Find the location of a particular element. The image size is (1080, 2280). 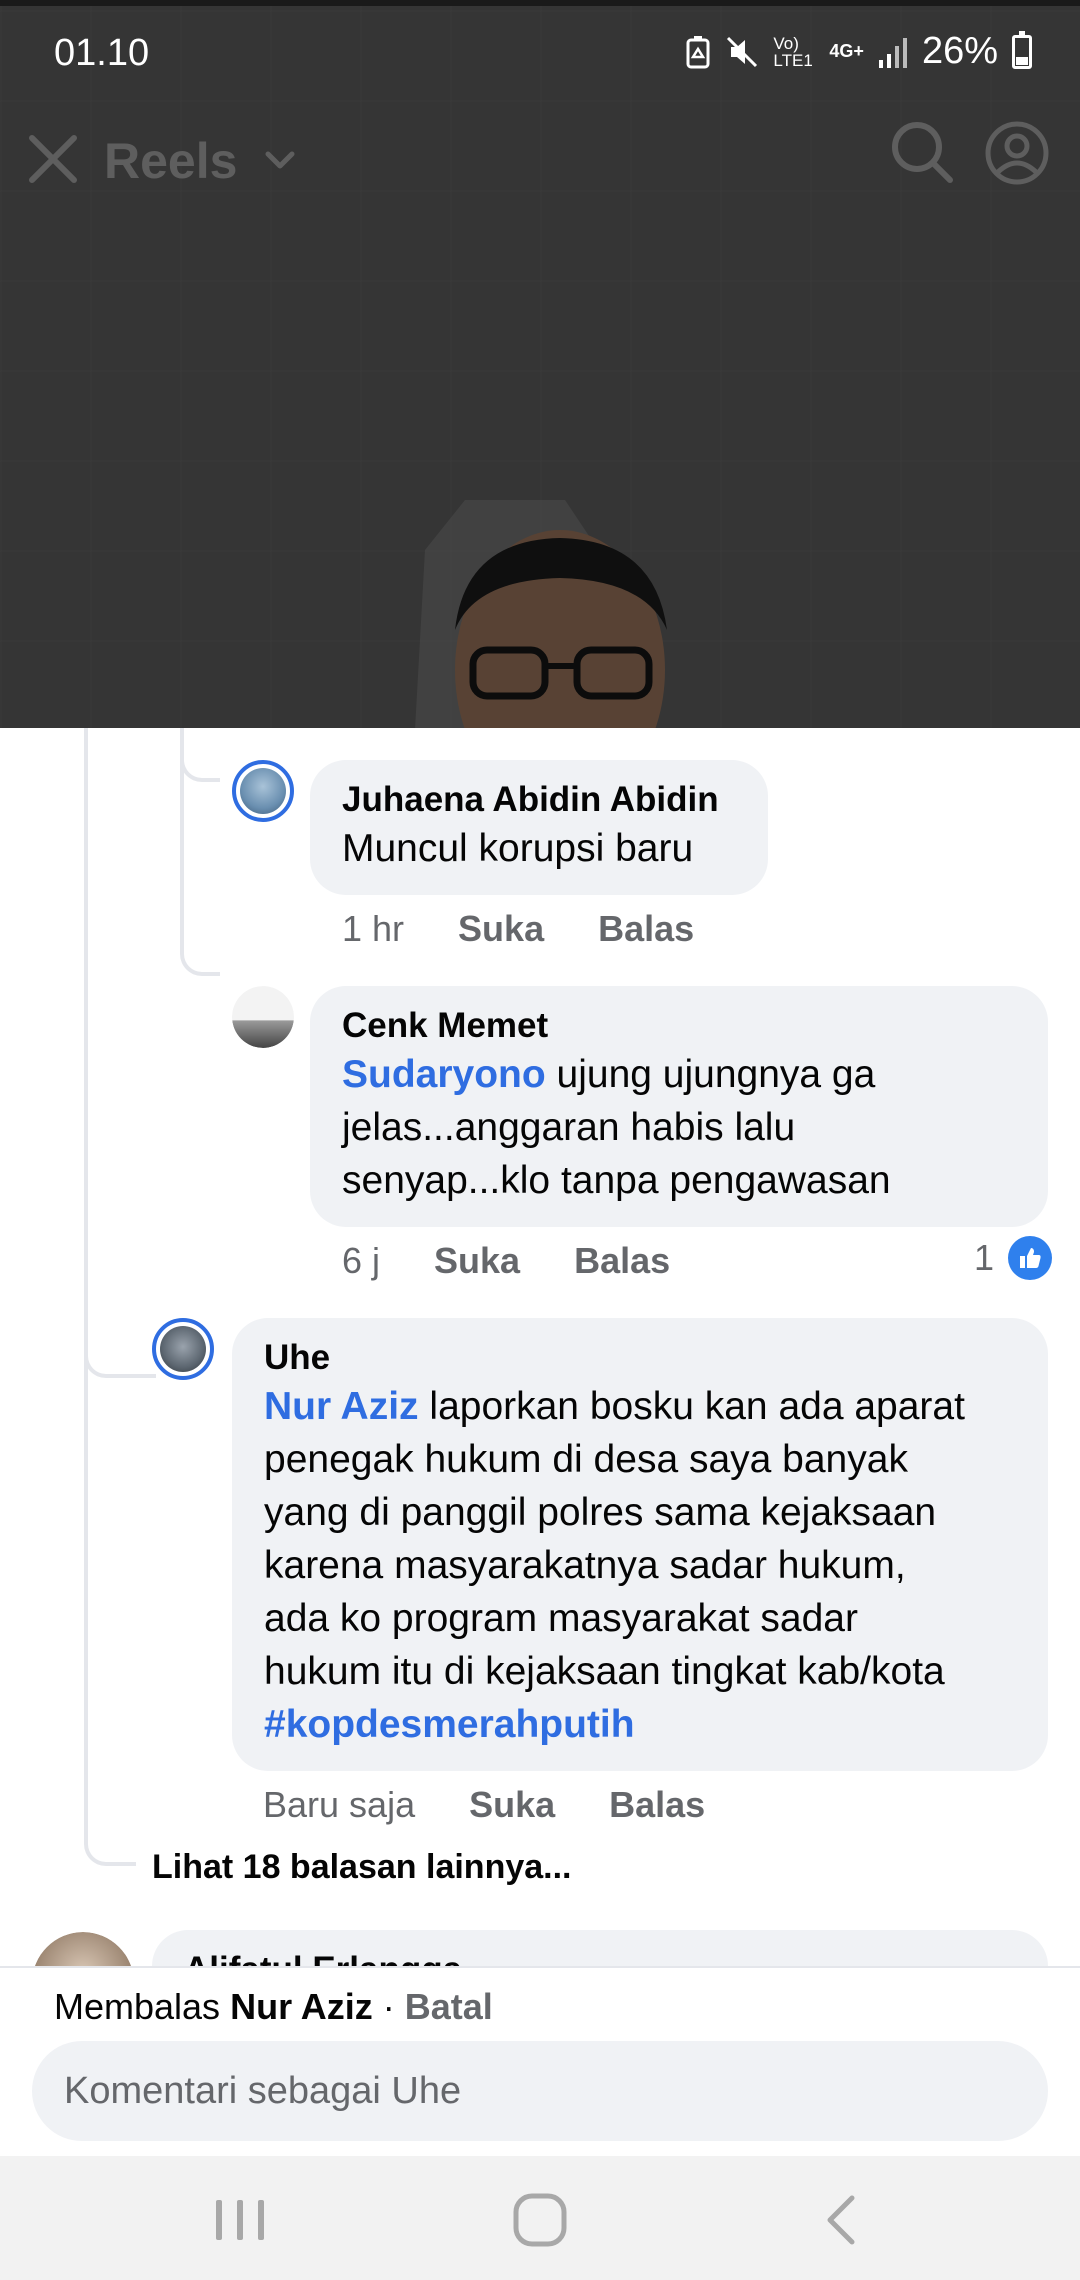

reels-title: Reels is located at coordinates (170, 161).